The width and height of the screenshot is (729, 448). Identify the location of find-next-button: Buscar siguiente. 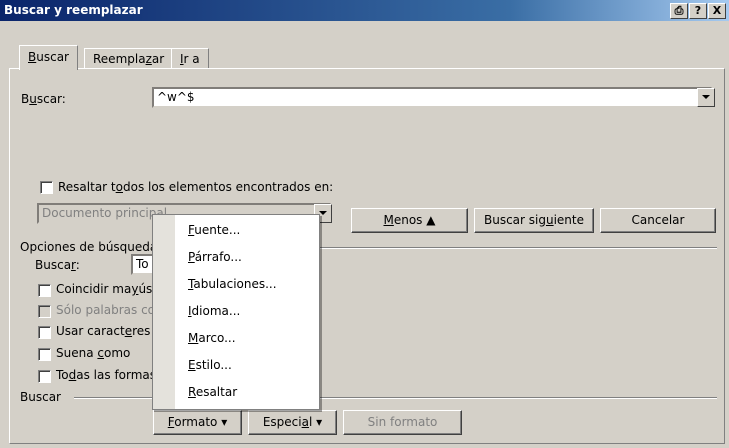
(534, 220).